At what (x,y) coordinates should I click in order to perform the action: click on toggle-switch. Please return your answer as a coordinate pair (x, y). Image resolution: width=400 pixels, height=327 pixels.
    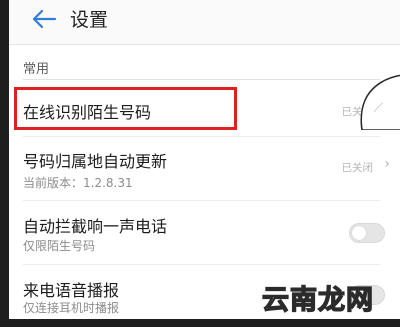
    Looking at the image, I should click on (367, 233).